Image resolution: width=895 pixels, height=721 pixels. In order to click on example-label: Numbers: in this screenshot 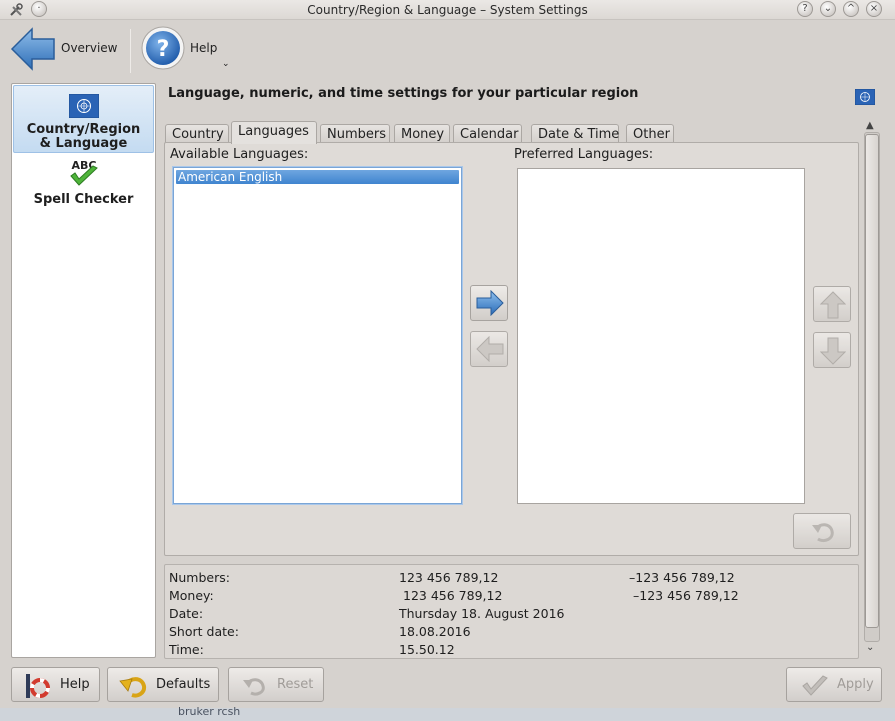, I will do `click(199, 577)`.